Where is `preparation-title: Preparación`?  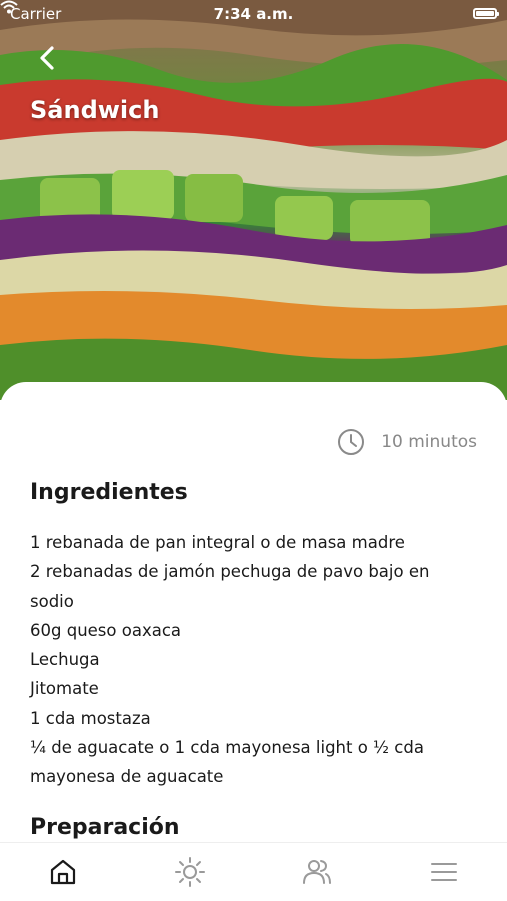
preparation-title: Preparación is located at coordinates (105, 827).